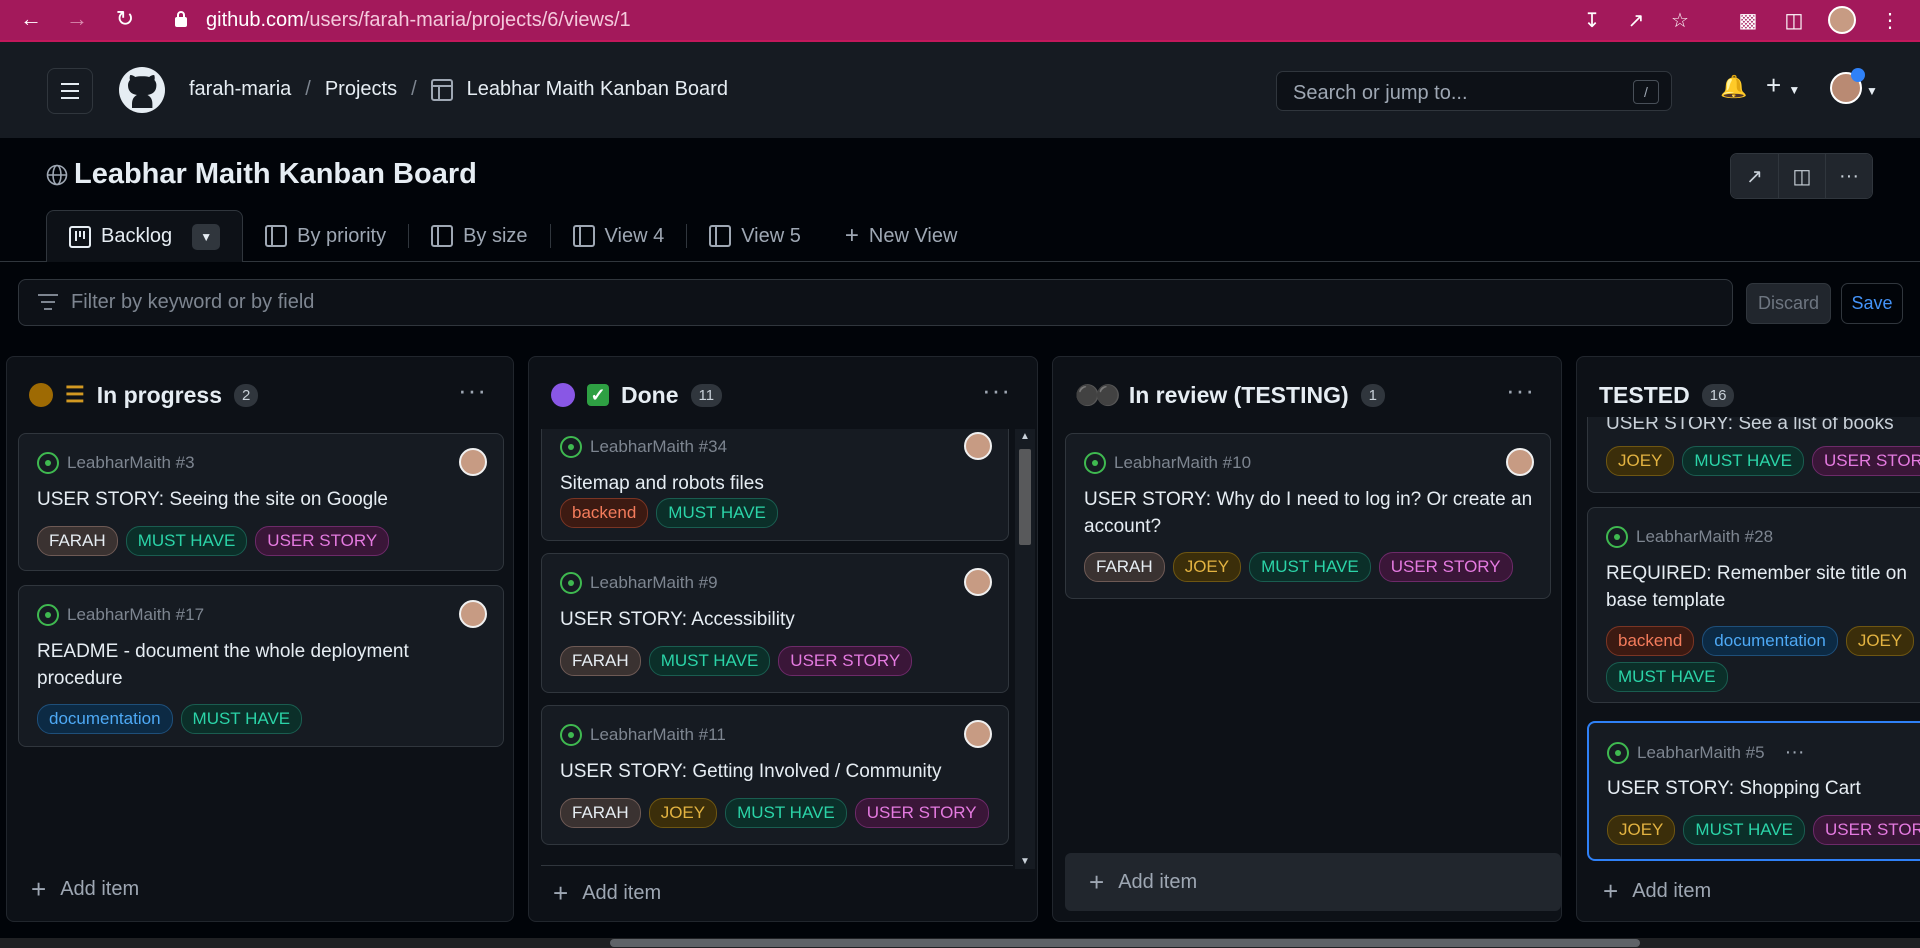 The width and height of the screenshot is (1920, 948). What do you see at coordinates (1890, 20) in the screenshot?
I see `browser-menu-icon: ⋮` at bounding box center [1890, 20].